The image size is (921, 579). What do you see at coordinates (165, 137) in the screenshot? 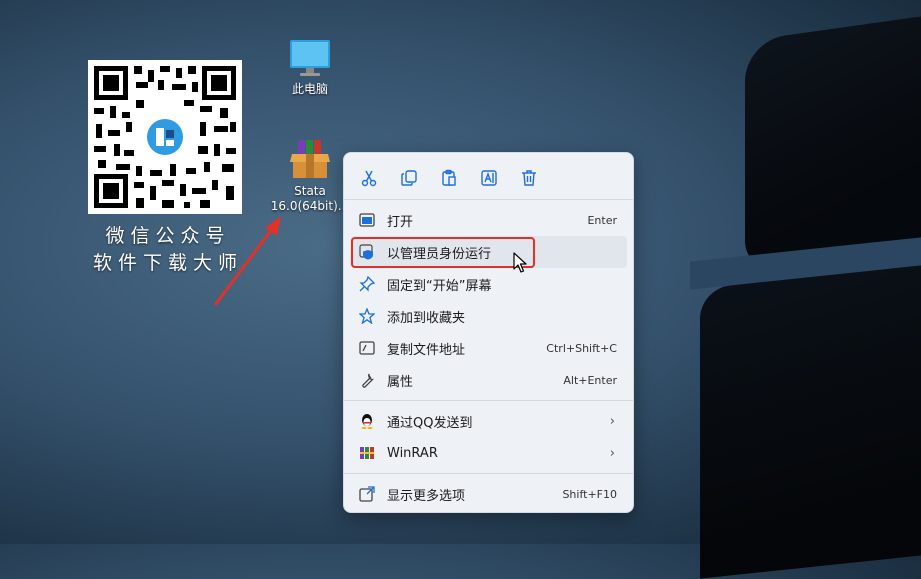
I see `qr-code-image` at bounding box center [165, 137].